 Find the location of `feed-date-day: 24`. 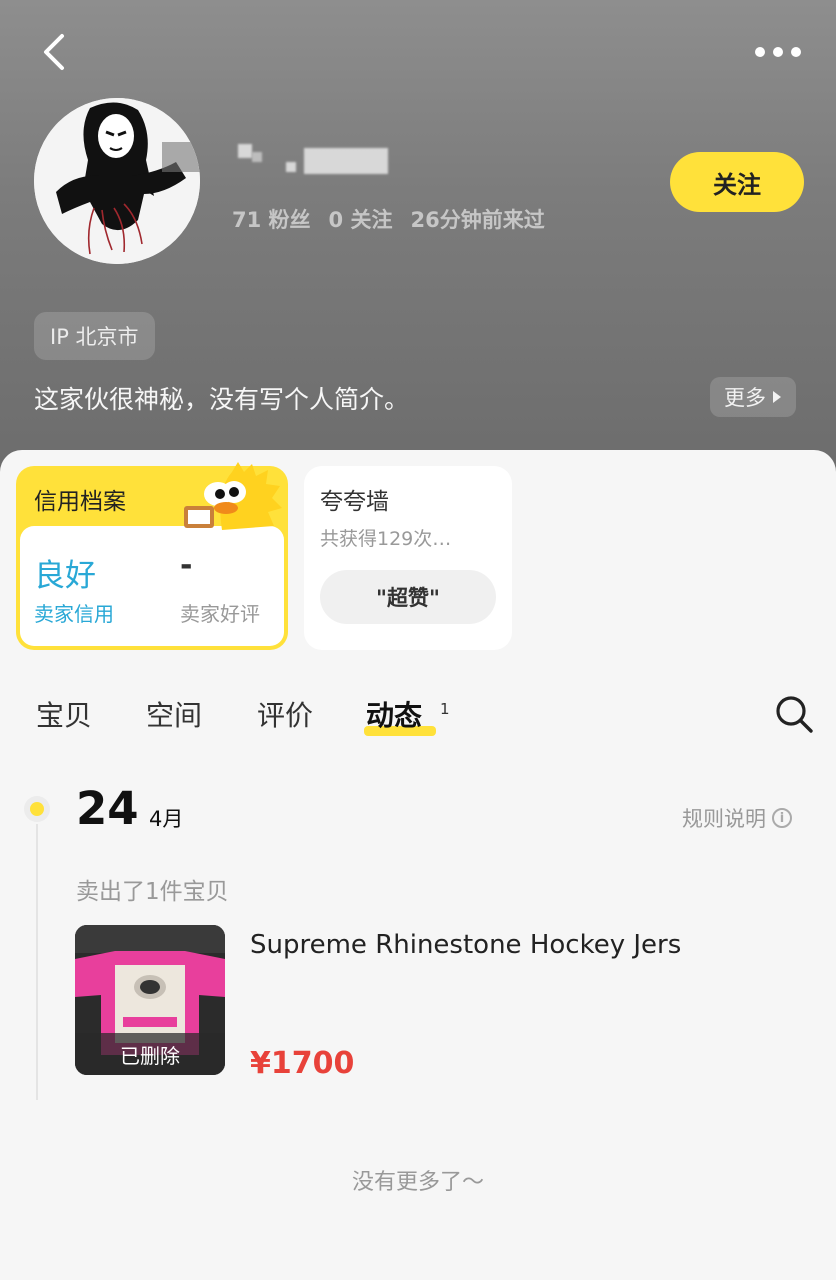

feed-date-day: 24 is located at coordinates (107, 808).